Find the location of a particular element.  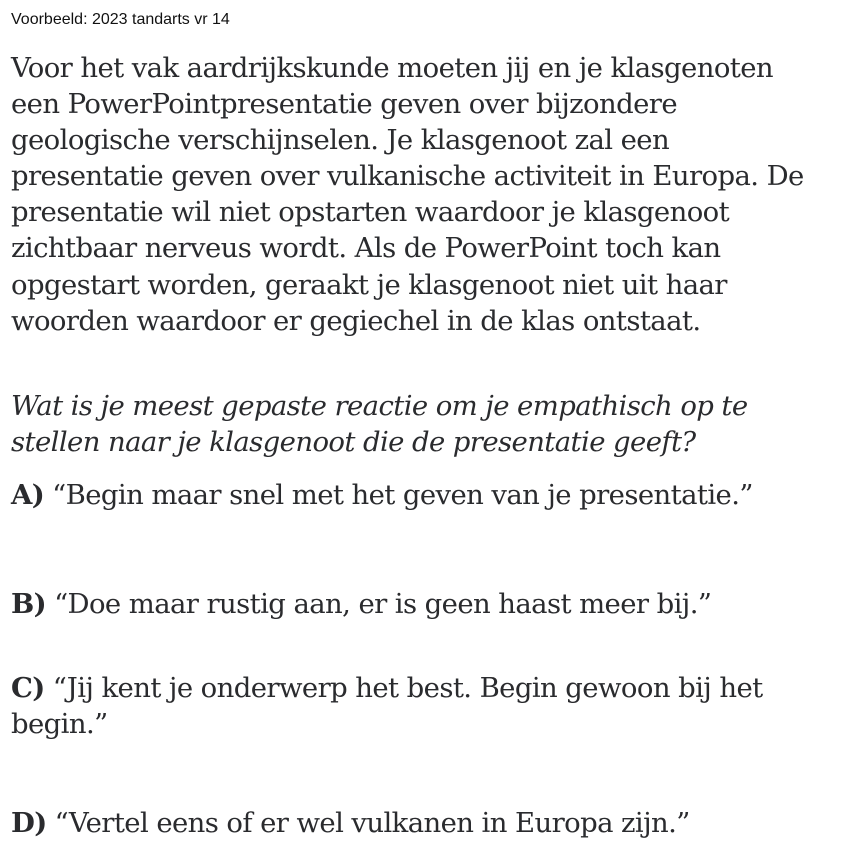

option-letter: A) is located at coordinates (28, 495).